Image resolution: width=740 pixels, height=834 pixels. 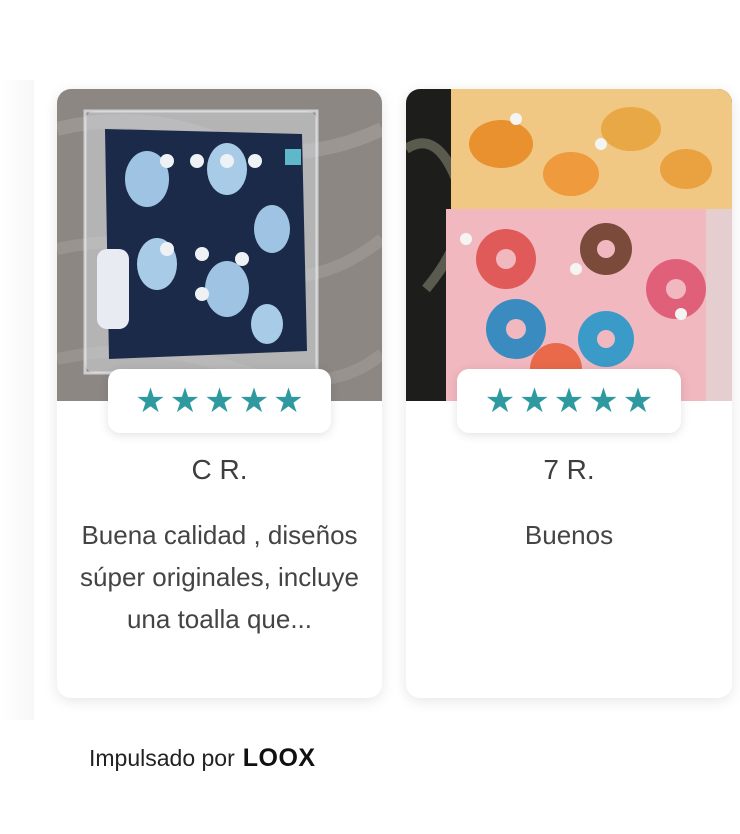 I want to click on powered-by: Impulsado por LOOX, so click(x=202, y=758).